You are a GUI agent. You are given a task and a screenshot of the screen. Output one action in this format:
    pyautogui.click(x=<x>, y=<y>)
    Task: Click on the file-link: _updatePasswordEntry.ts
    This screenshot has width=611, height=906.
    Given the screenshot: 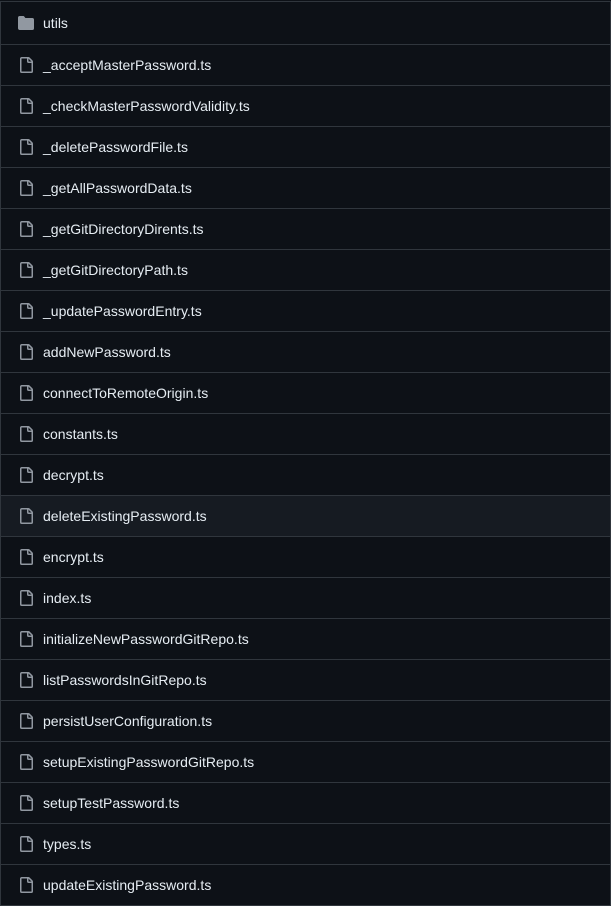 What is the action you would take?
    pyautogui.click(x=122, y=311)
    